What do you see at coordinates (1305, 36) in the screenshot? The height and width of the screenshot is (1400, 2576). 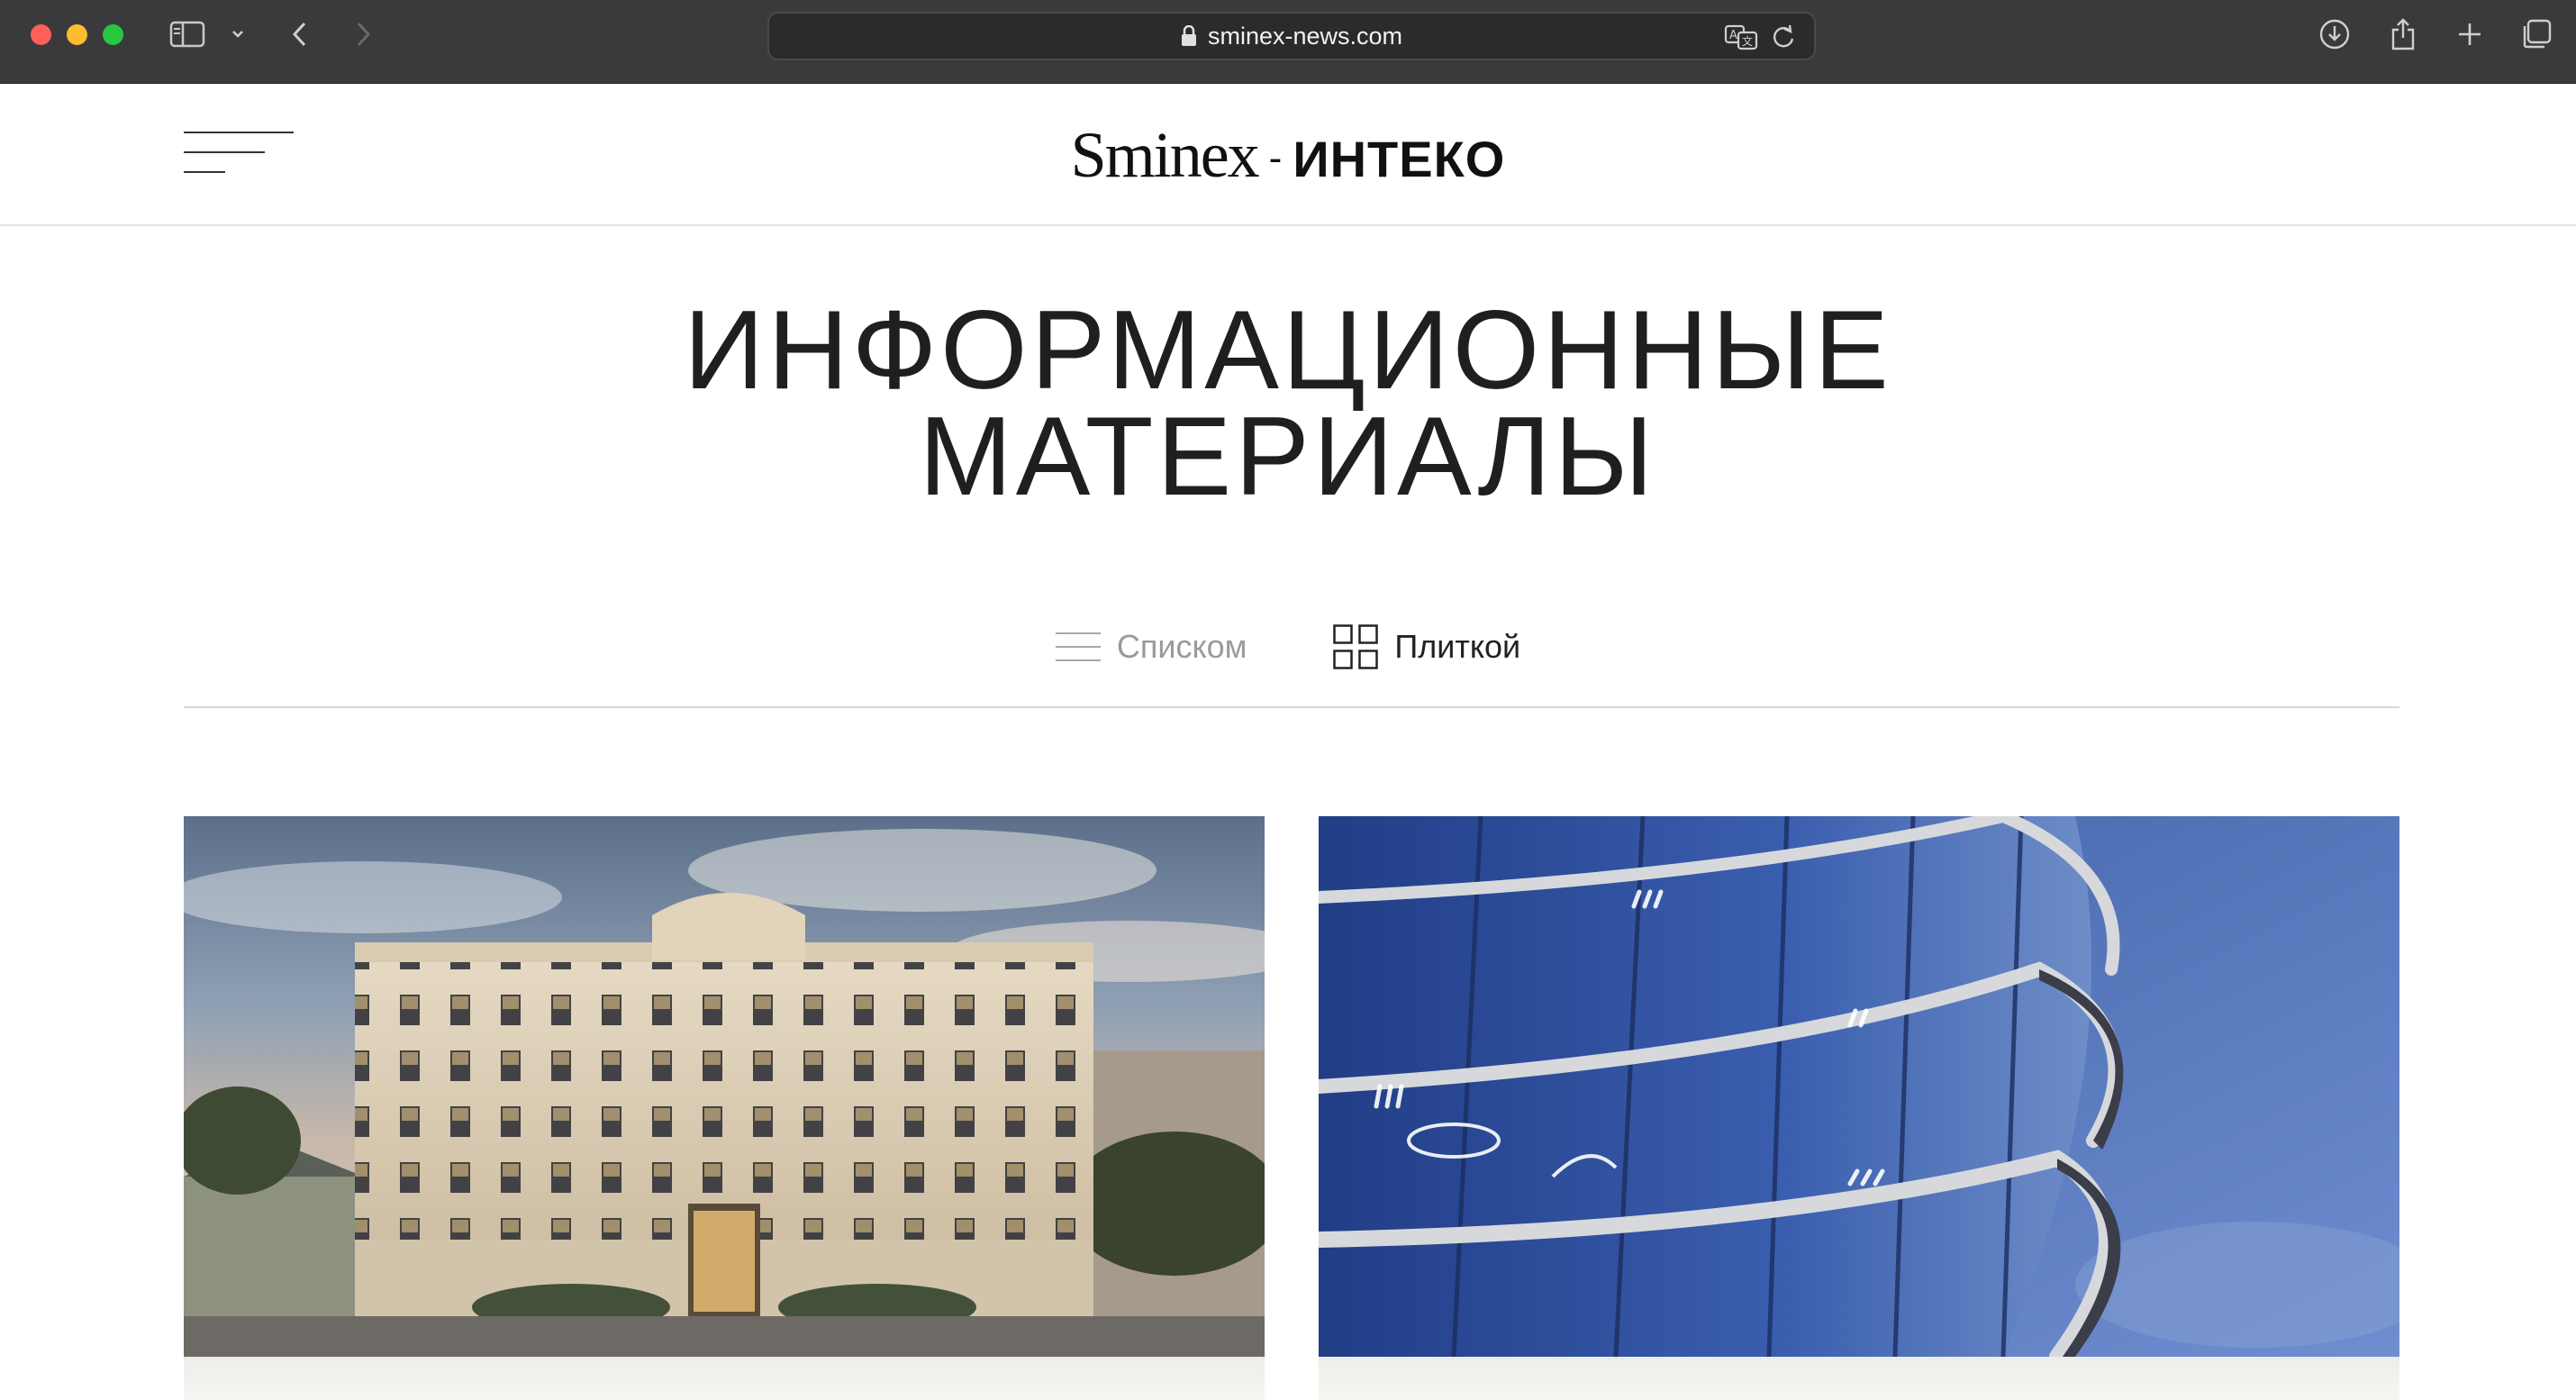 I see `url-text: sminex-news.com` at bounding box center [1305, 36].